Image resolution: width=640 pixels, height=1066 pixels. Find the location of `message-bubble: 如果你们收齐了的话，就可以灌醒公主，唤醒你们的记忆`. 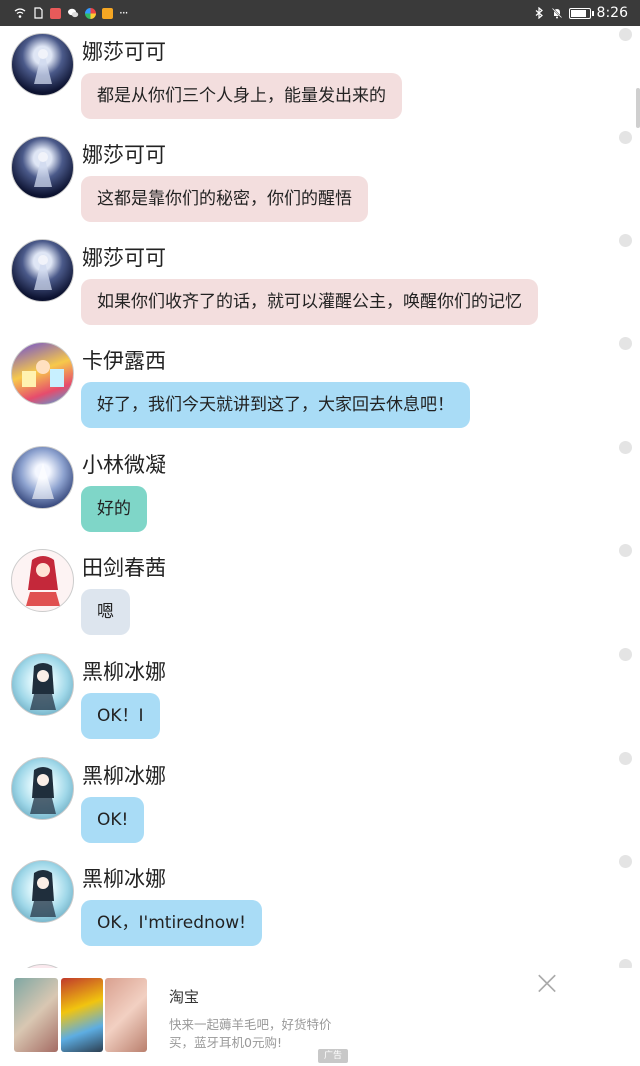

message-bubble: 如果你们收齐了的话，就可以灌醒公主，唤醒你们的记忆 is located at coordinates (309, 302).